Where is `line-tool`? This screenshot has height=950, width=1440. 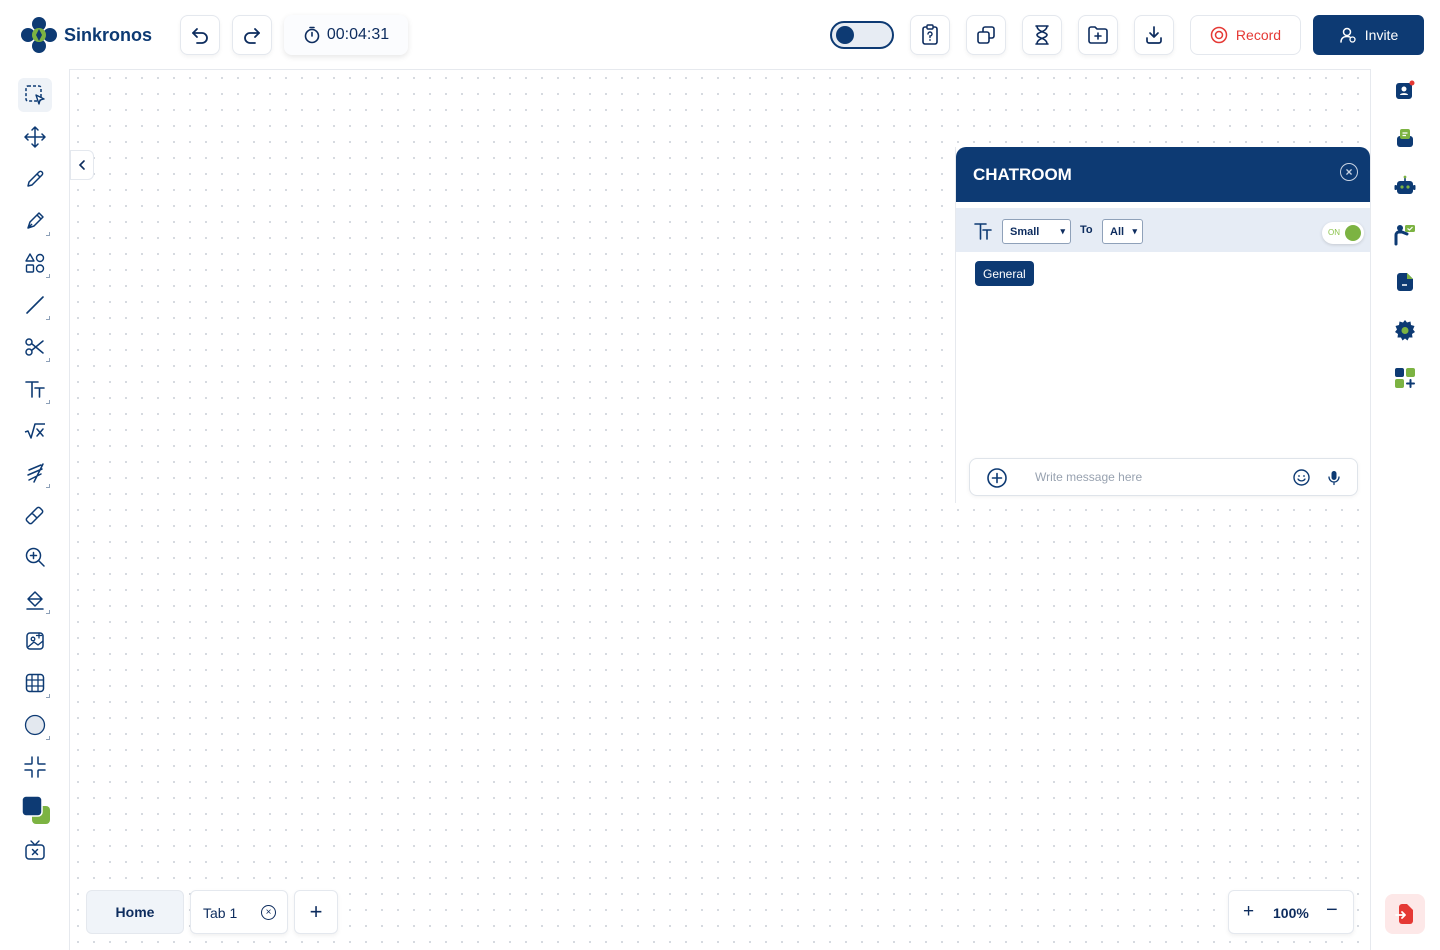 line-tool is located at coordinates (35, 305).